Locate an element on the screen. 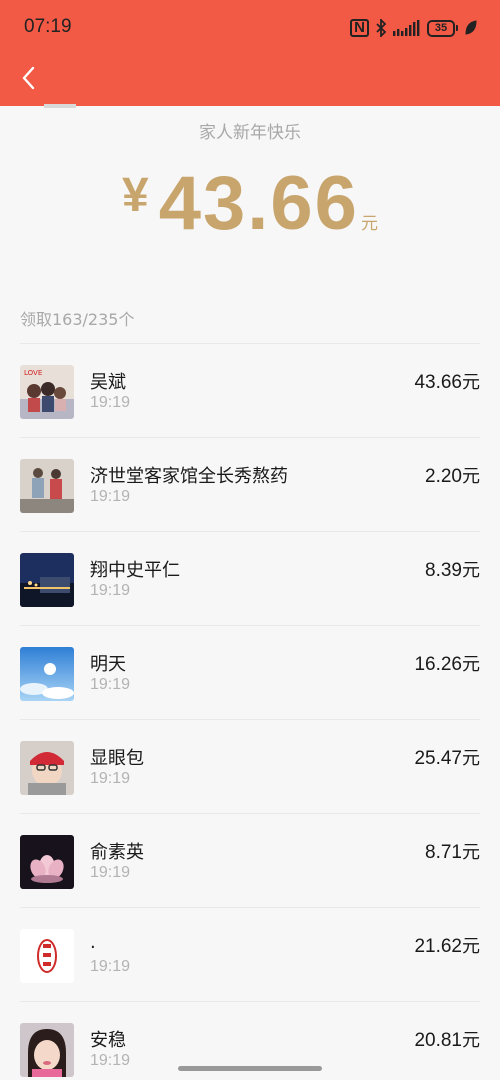  bluetooth-icon is located at coordinates (381, 28).